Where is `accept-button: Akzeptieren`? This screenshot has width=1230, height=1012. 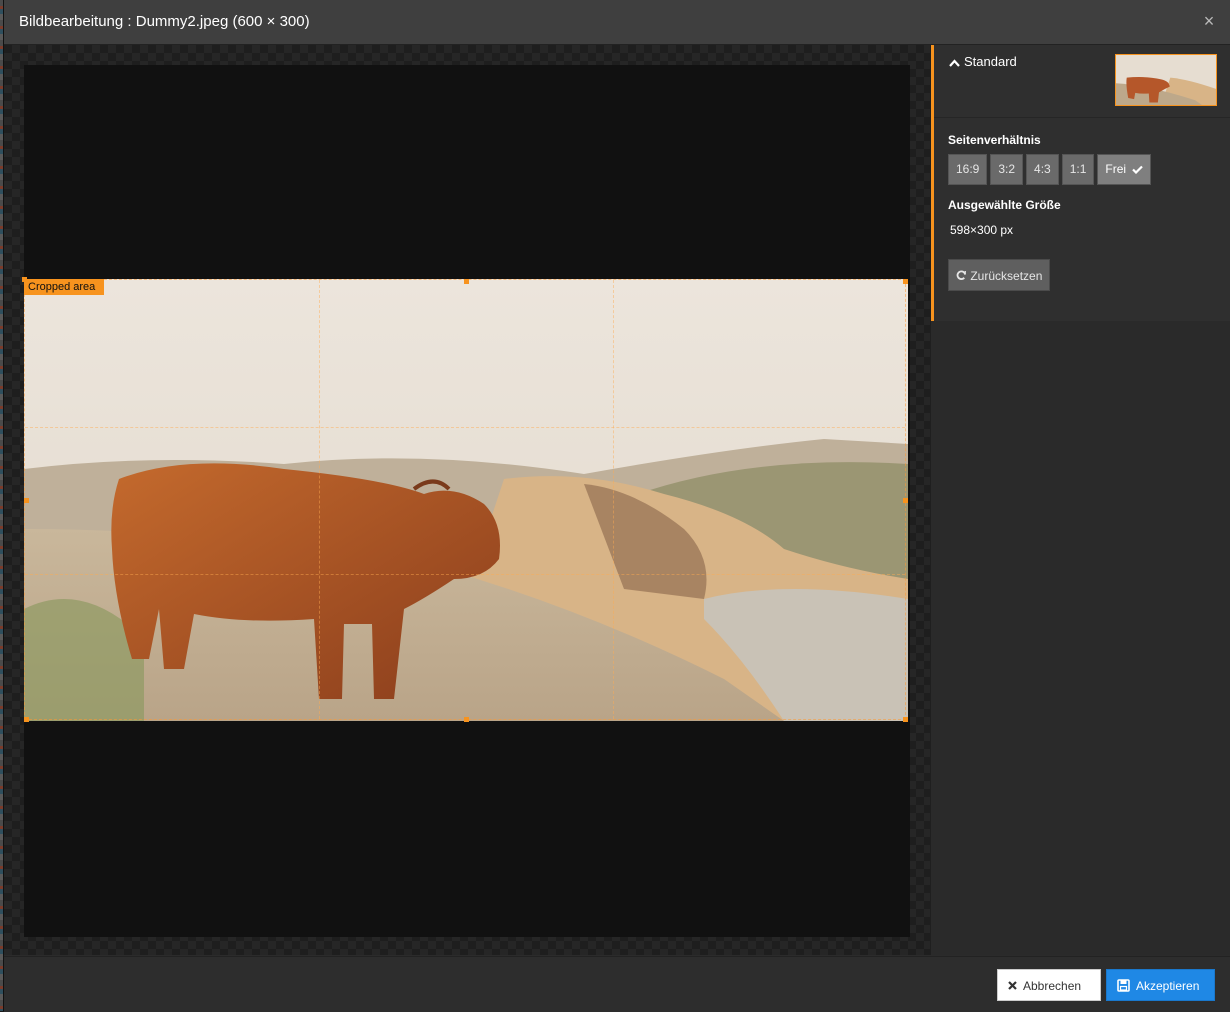 accept-button: Akzeptieren is located at coordinates (1160, 985).